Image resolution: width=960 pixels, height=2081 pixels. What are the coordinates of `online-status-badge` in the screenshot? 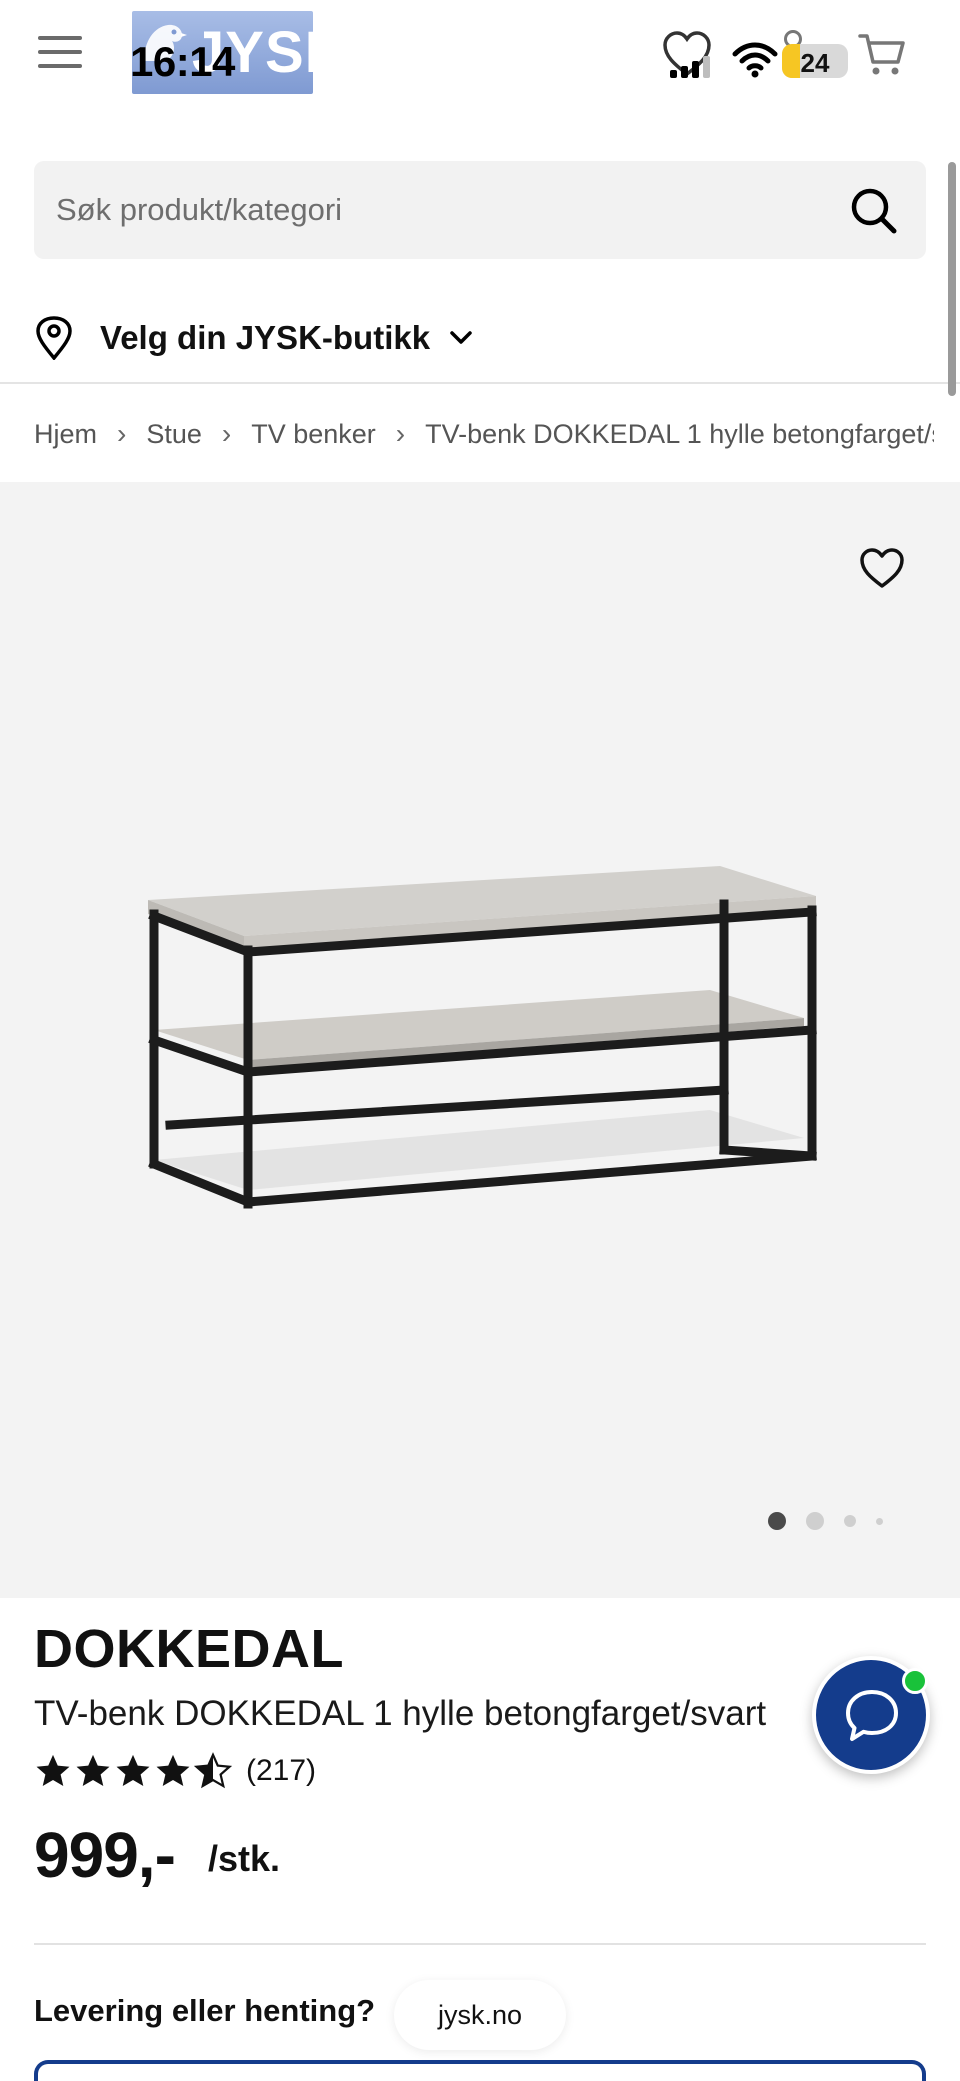 It's located at (915, 1681).